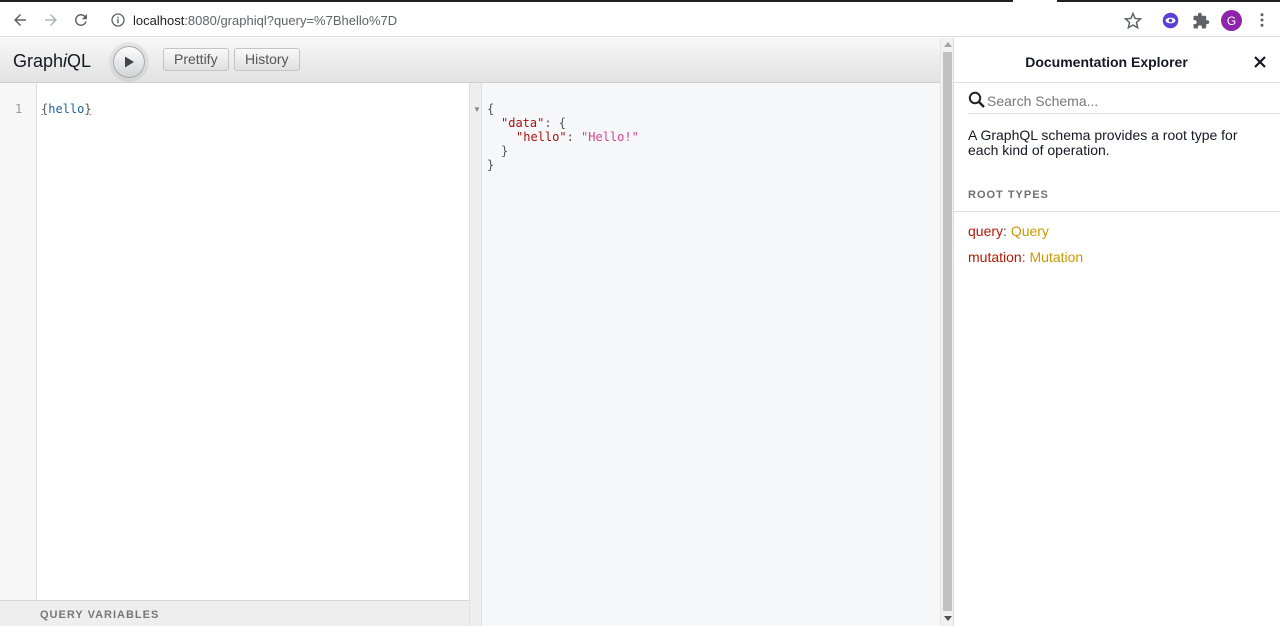 The width and height of the screenshot is (1280, 626). What do you see at coordinates (541, 137) in the screenshot?
I see `json-key-hello: "hello"` at bounding box center [541, 137].